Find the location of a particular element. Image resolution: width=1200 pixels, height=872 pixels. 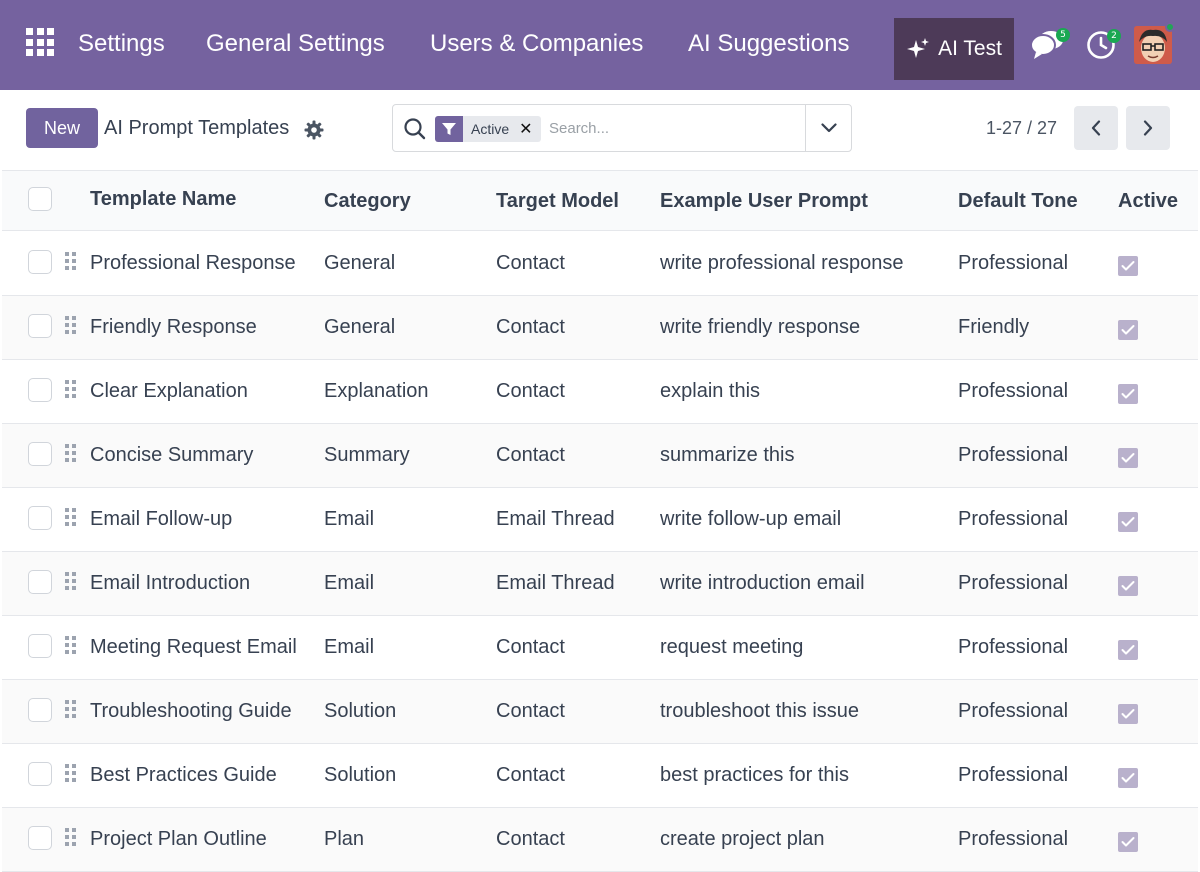

user-avatar is located at coordinates (1153, 45).